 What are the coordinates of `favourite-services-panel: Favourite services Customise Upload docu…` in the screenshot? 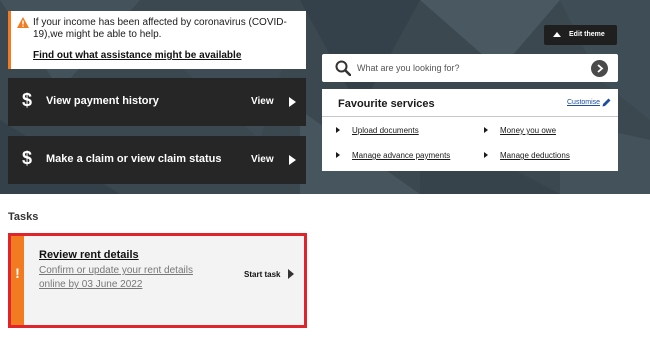 It's located at (470, 130).